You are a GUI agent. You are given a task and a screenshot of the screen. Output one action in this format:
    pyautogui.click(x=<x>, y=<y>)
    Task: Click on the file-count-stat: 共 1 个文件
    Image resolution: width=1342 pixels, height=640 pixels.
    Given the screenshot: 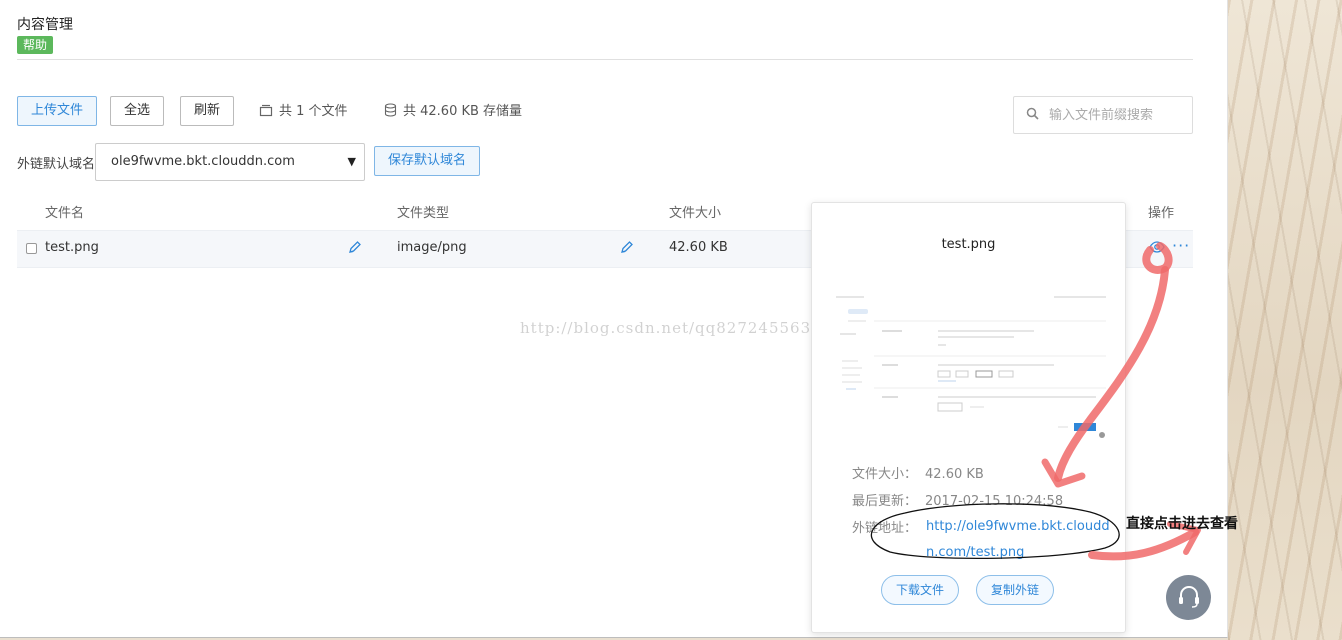 What is the action you would take?
    pyautogui.click(x=303, y=109)
    